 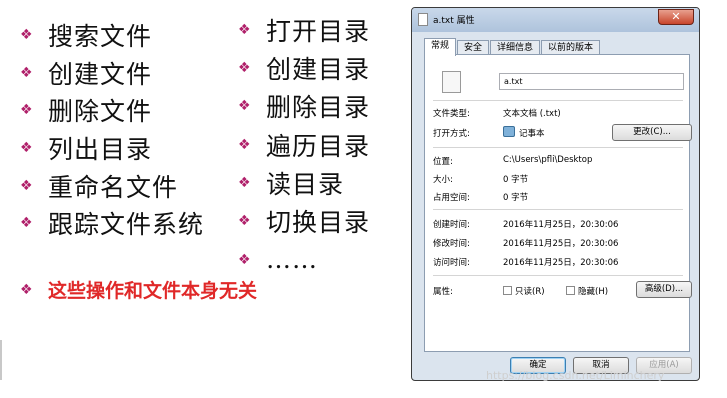 What do you see at coordinates (454, 21) in the screenshot?
I see `dialog-title: a.txt 属性` at bounding box center [454, 21].